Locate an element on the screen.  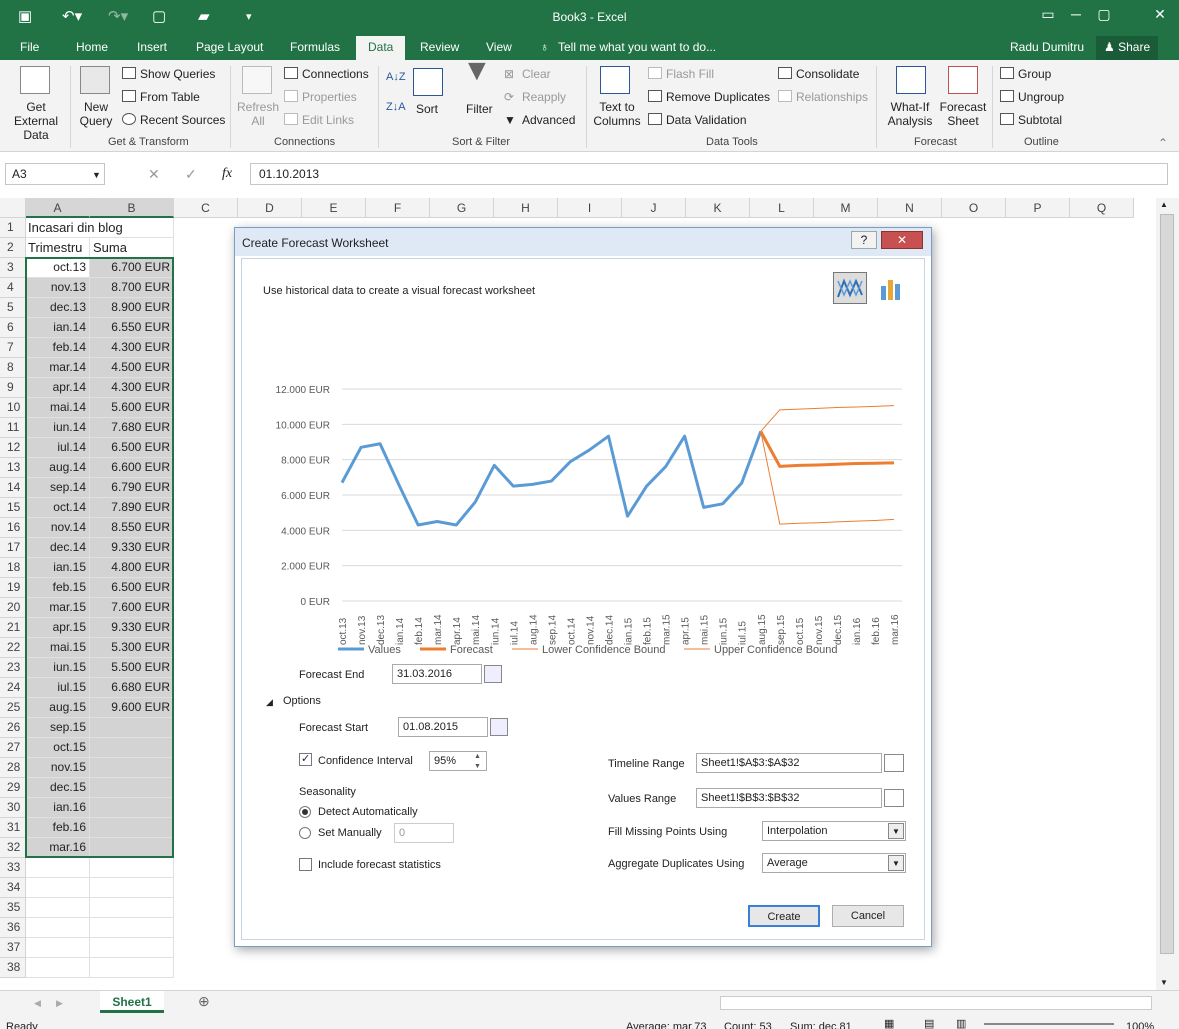
confirm-formula-icon: ✓ is located at coordinates (191, 174).